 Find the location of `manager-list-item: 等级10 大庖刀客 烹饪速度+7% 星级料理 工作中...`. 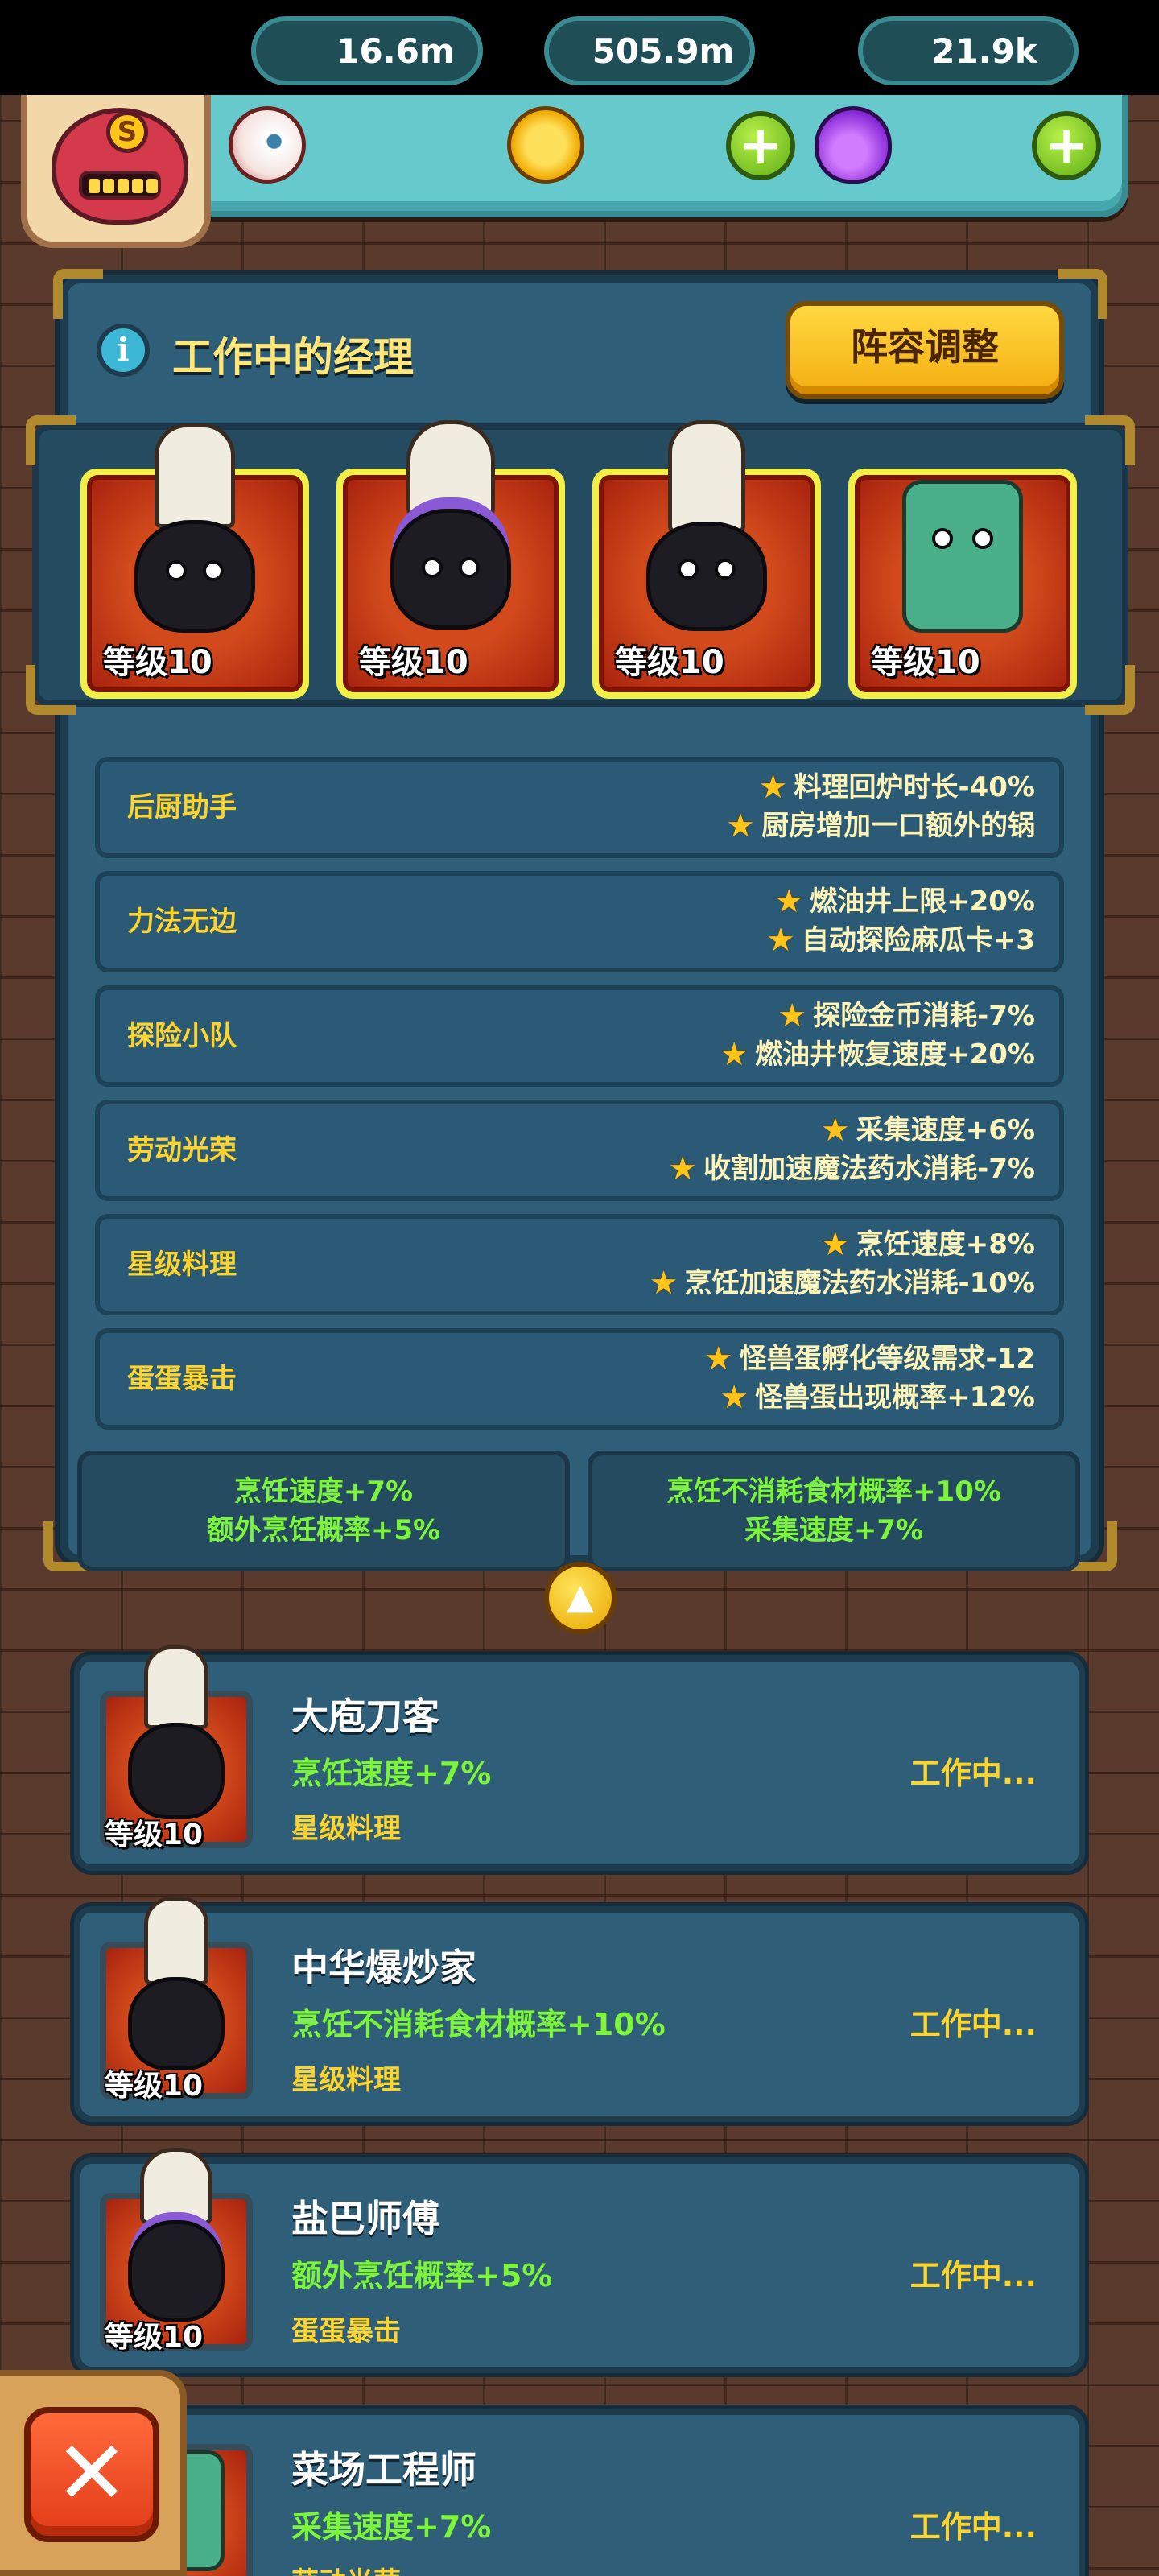

manager-list-item: 等级10 大庖刀客 烹饪速度+7% 星级料理 工作中... is located at coordinates (579, 1758).